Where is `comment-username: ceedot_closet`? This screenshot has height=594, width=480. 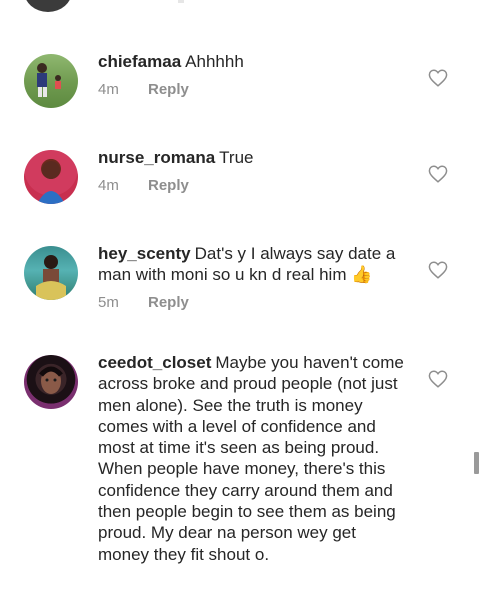 comment-username: ceedot_closet is located at coordinates (154, 362).